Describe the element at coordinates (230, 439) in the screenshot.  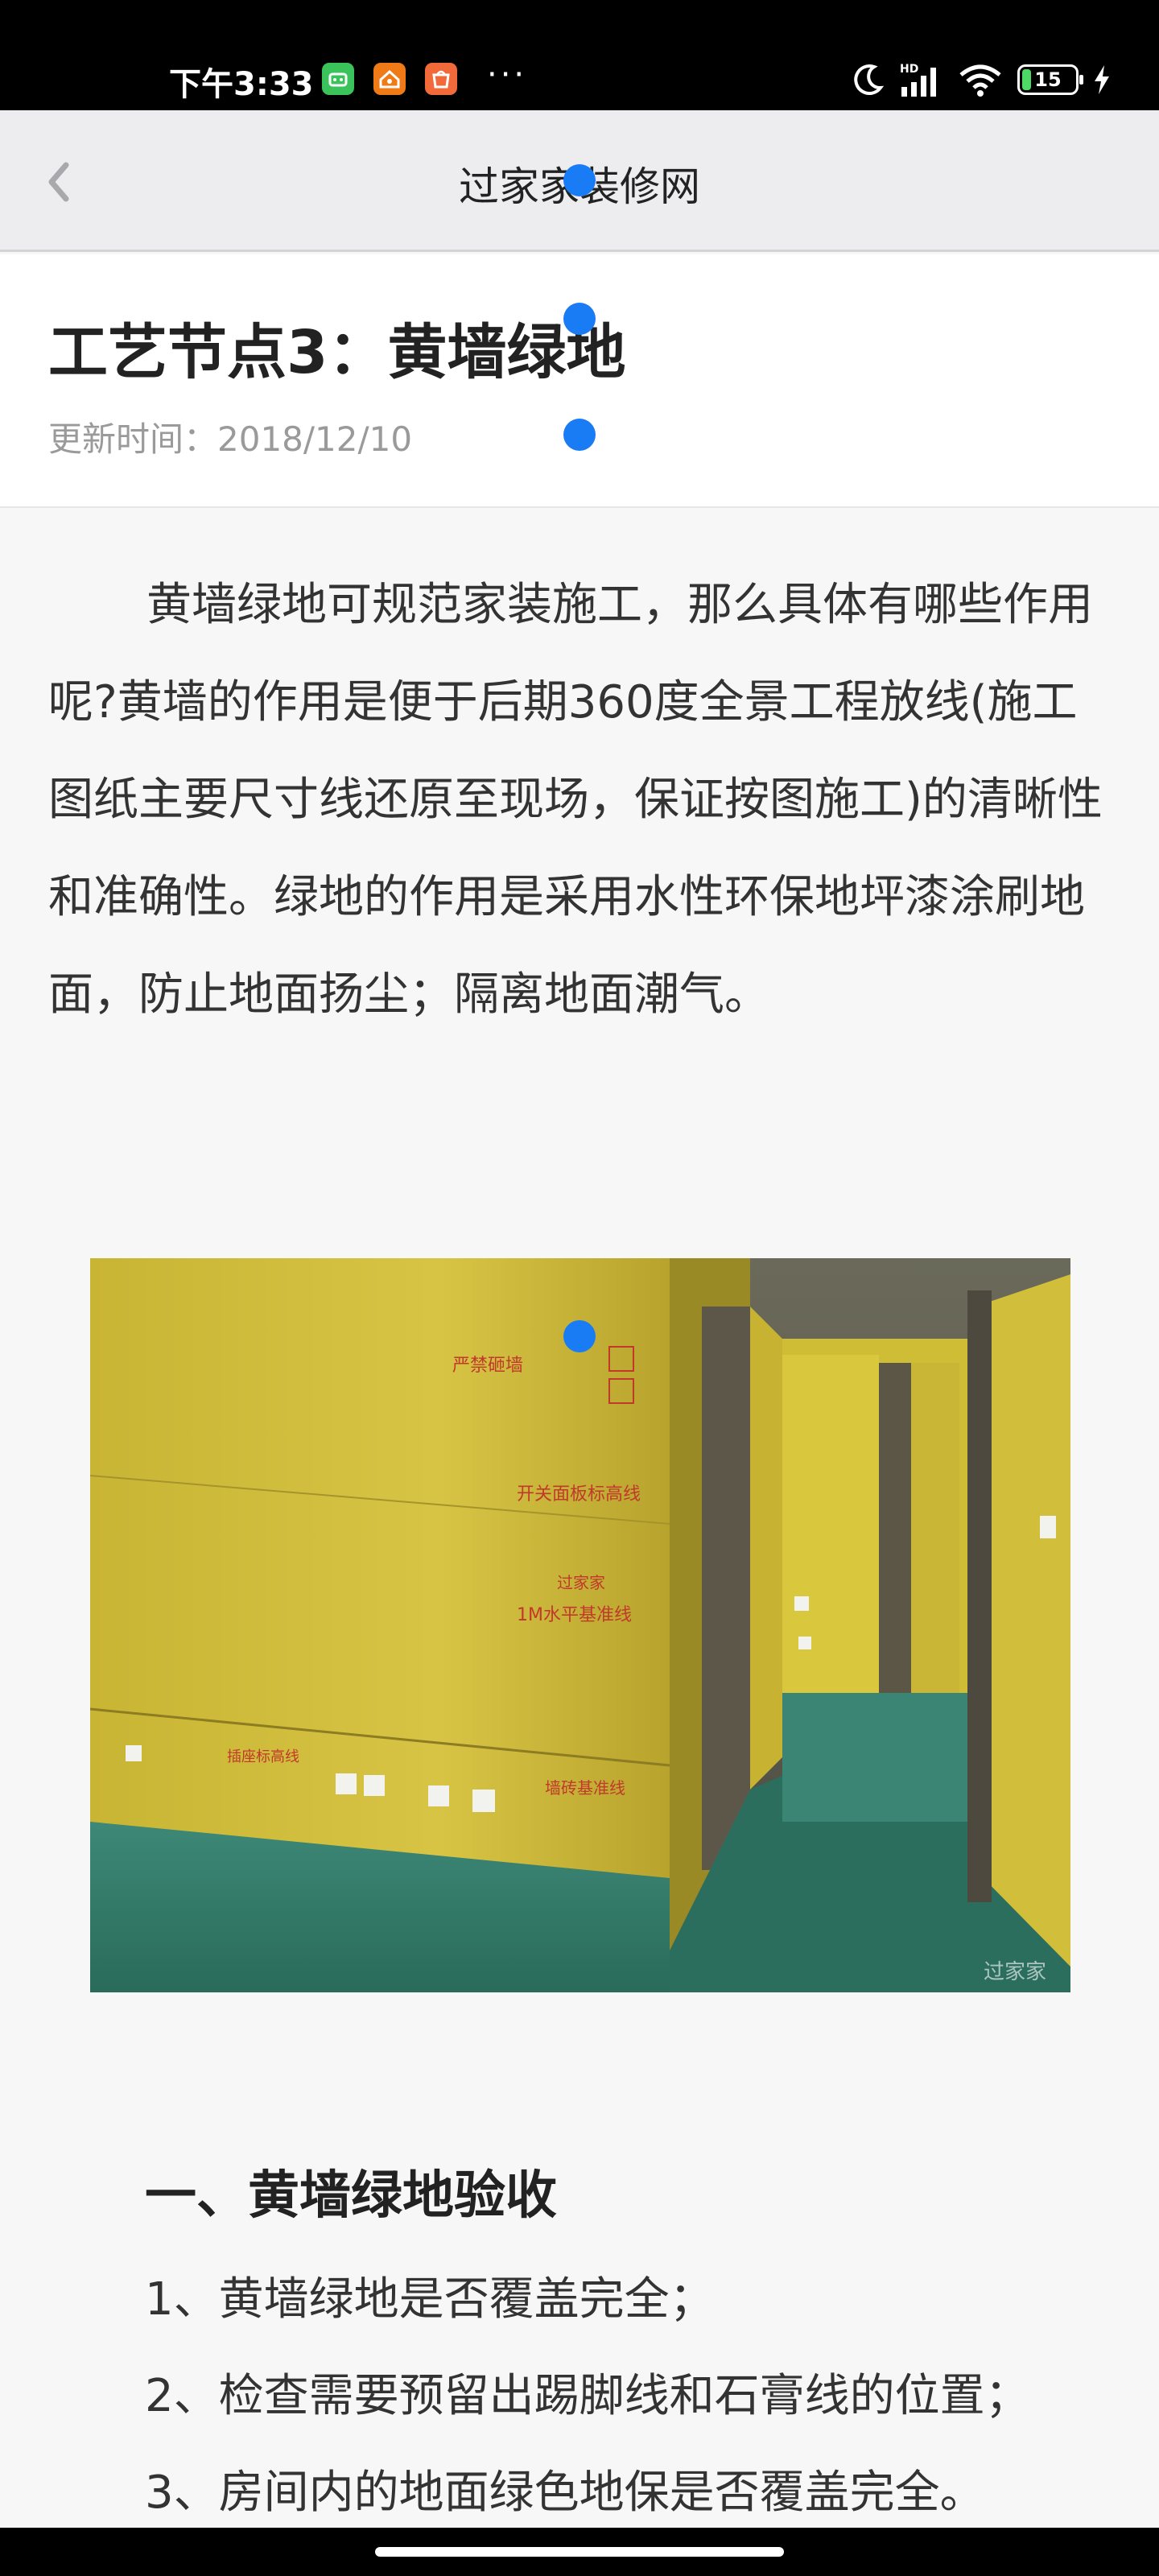
I see `article-updated-time: 更新时间：2018/12/10` at that location.